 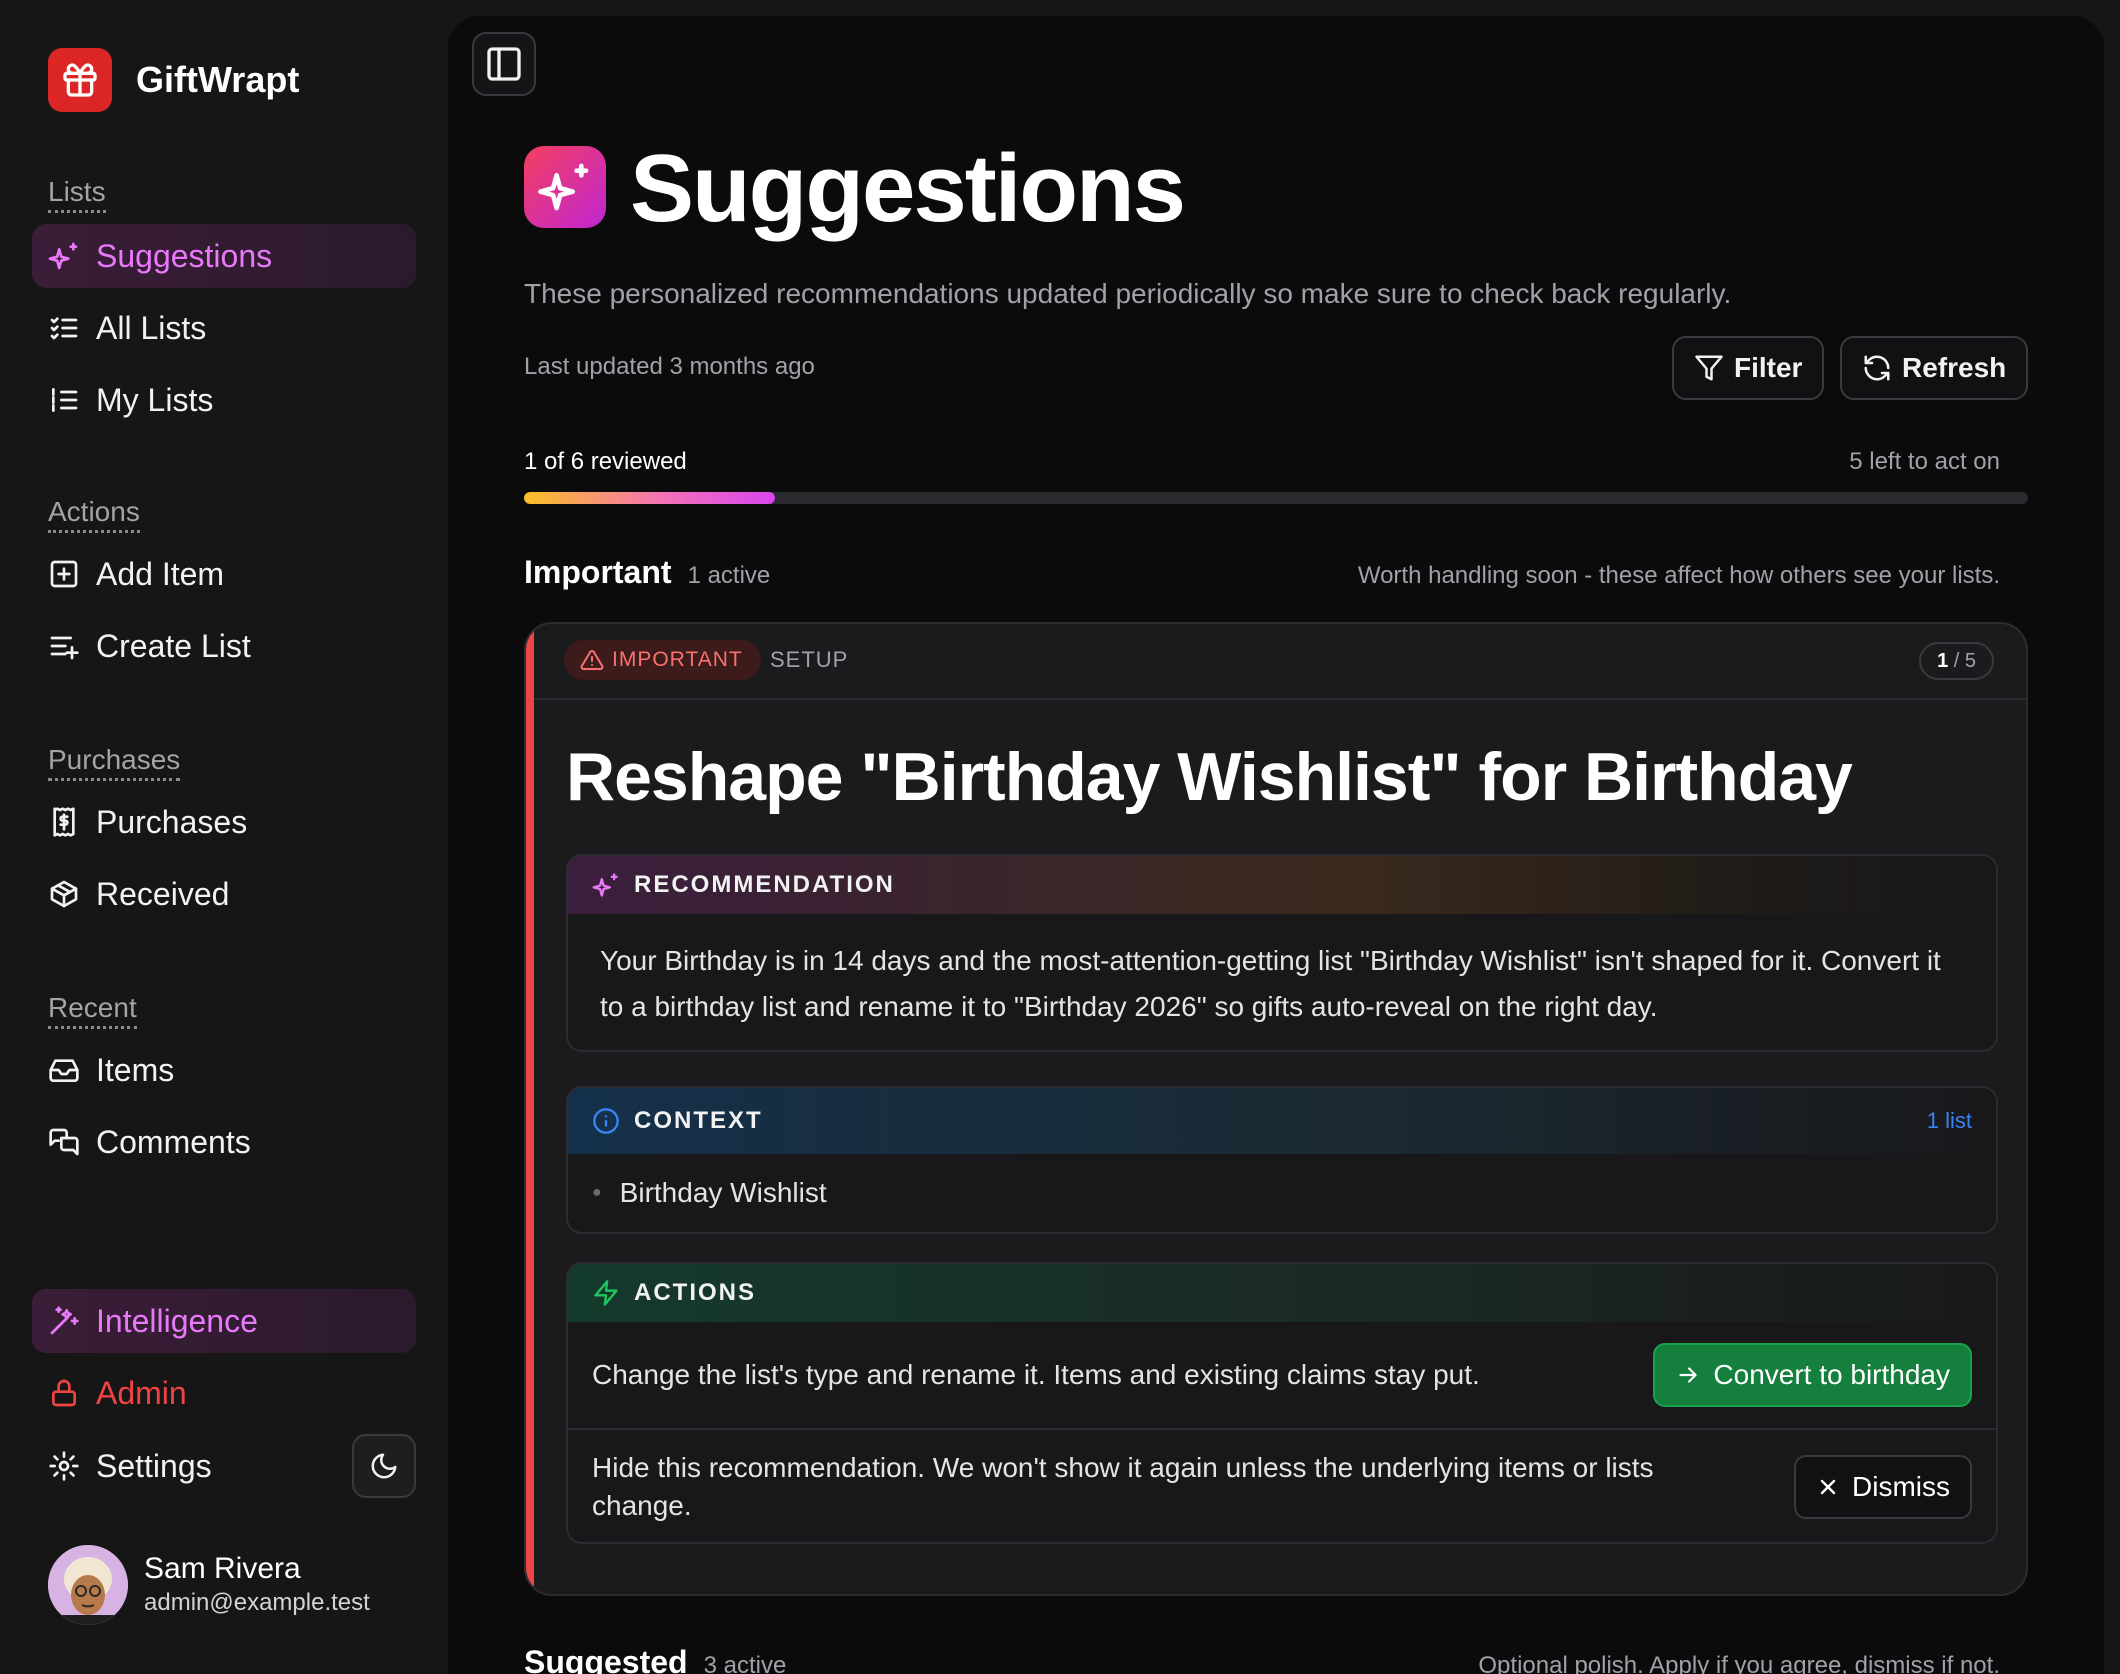 I want to click on filter-button-label: Filter, so click(x=1768, y=367).